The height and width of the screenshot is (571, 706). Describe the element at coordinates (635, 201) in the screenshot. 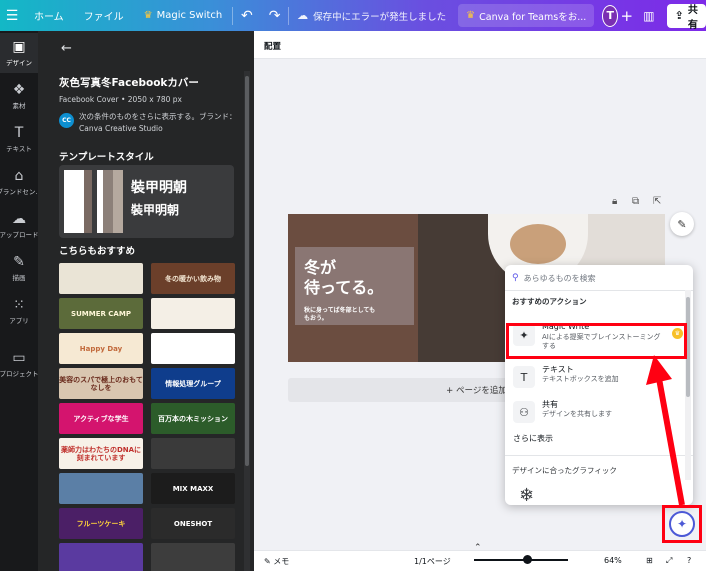

I see `duplicate-icon: ⧉` at that location.